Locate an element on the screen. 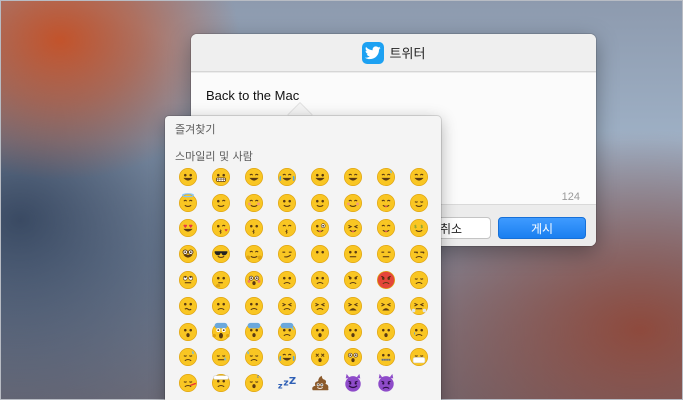 The image size is (683, 400). confounded-emoji-icon is located at coordinates (319, 306).